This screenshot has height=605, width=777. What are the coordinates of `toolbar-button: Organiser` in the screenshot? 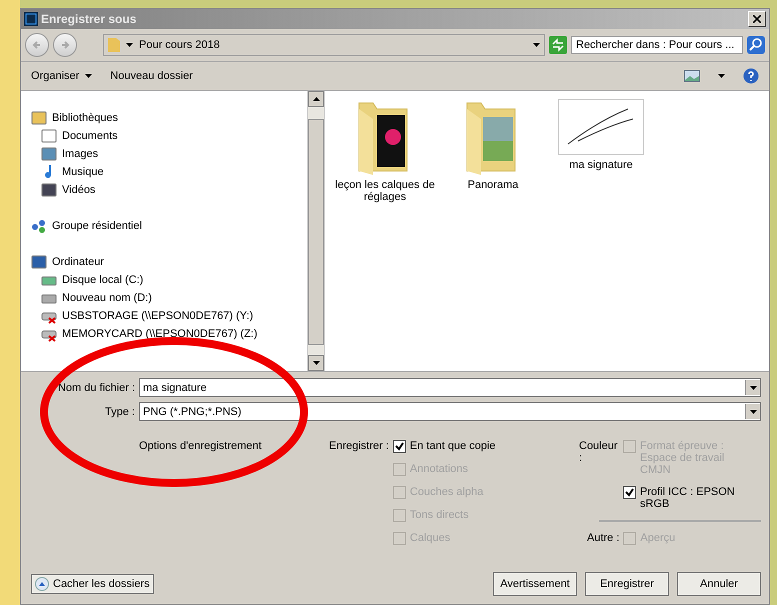 It's located at (61, 76).